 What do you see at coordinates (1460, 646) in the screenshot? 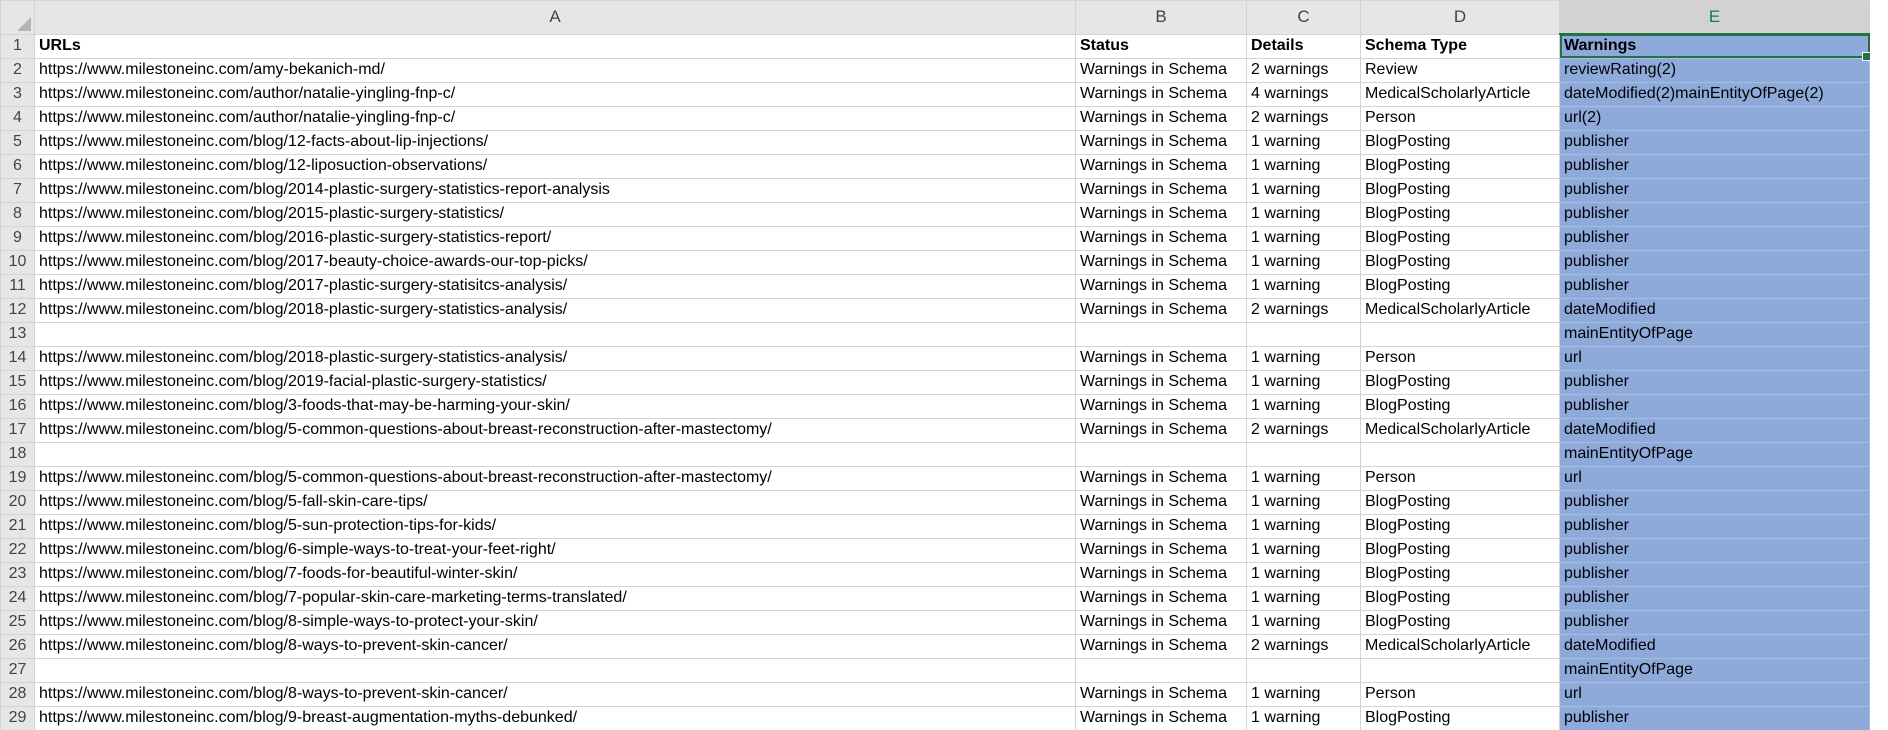
I see `cell-d: MedicalScholarlyArticle` at bounding box center [1460, 646].